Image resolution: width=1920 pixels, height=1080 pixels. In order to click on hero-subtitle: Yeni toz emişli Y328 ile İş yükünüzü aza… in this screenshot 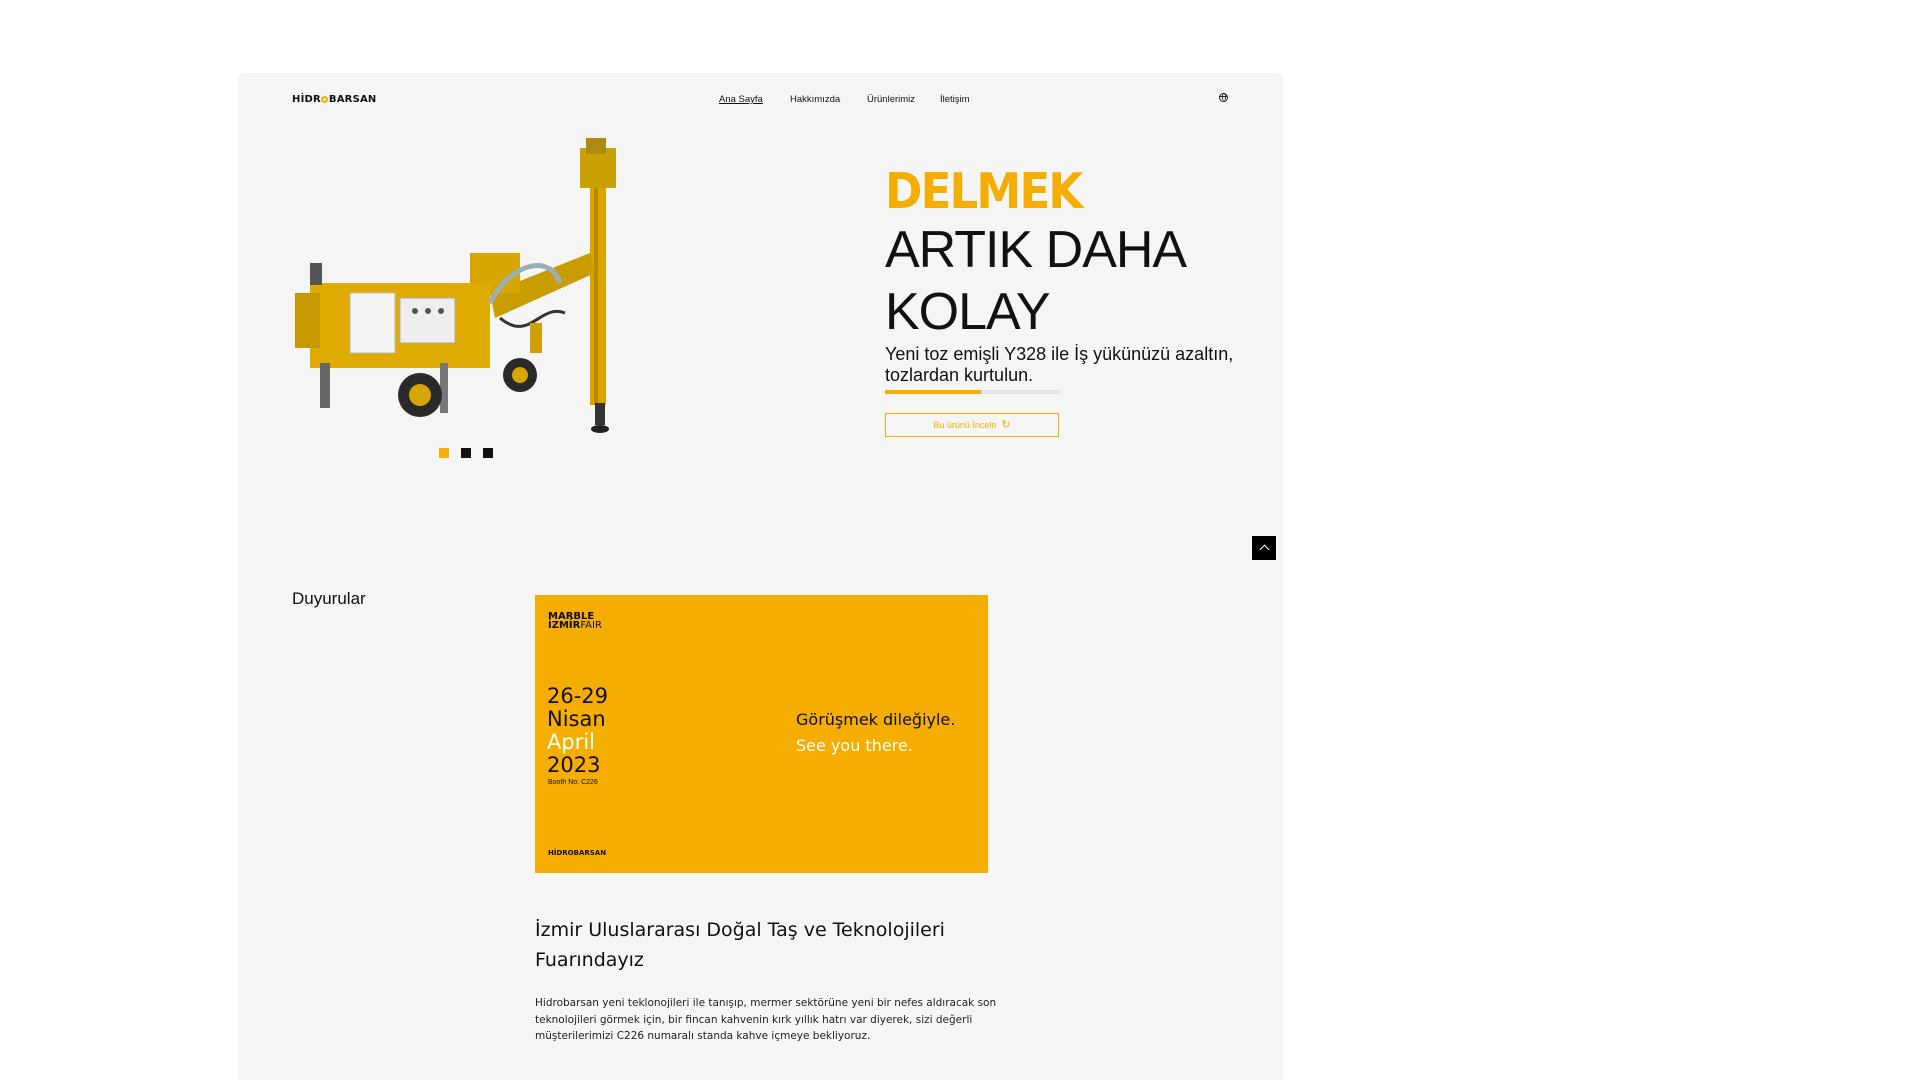, I will do `click(1059, 364)`.